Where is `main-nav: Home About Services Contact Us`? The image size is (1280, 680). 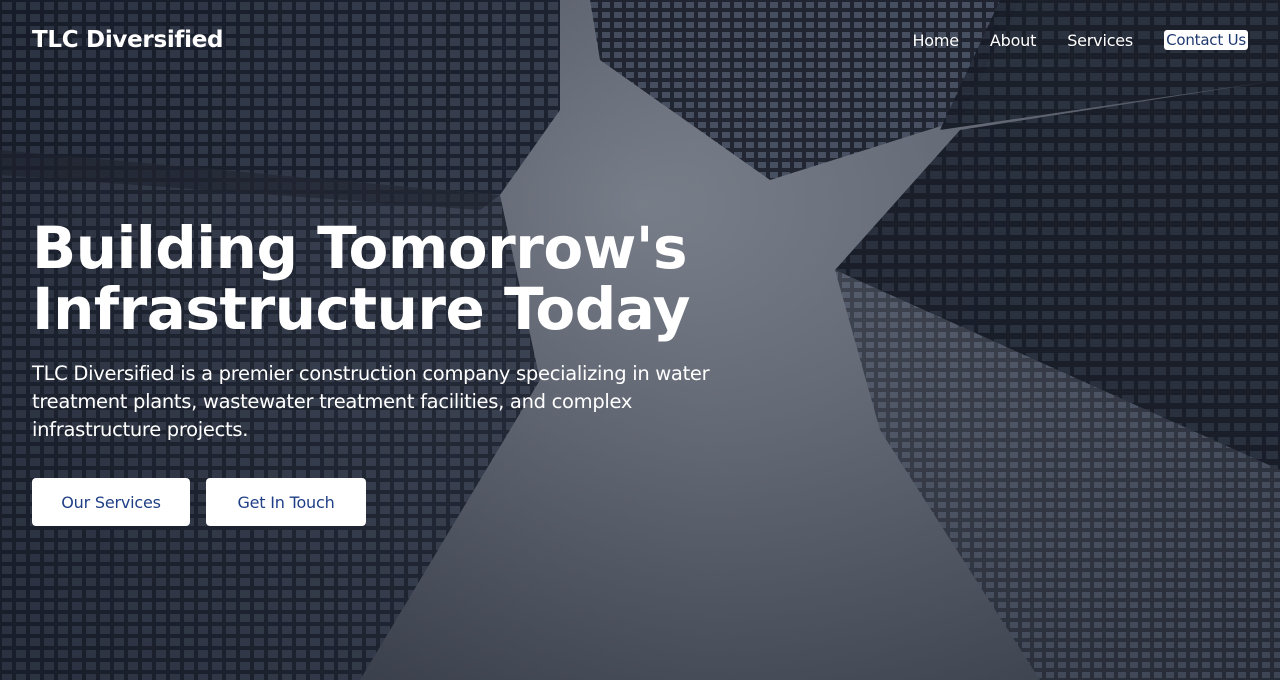 main-nav: Home About Services Contact Us is located at coordinates (1080, 40).